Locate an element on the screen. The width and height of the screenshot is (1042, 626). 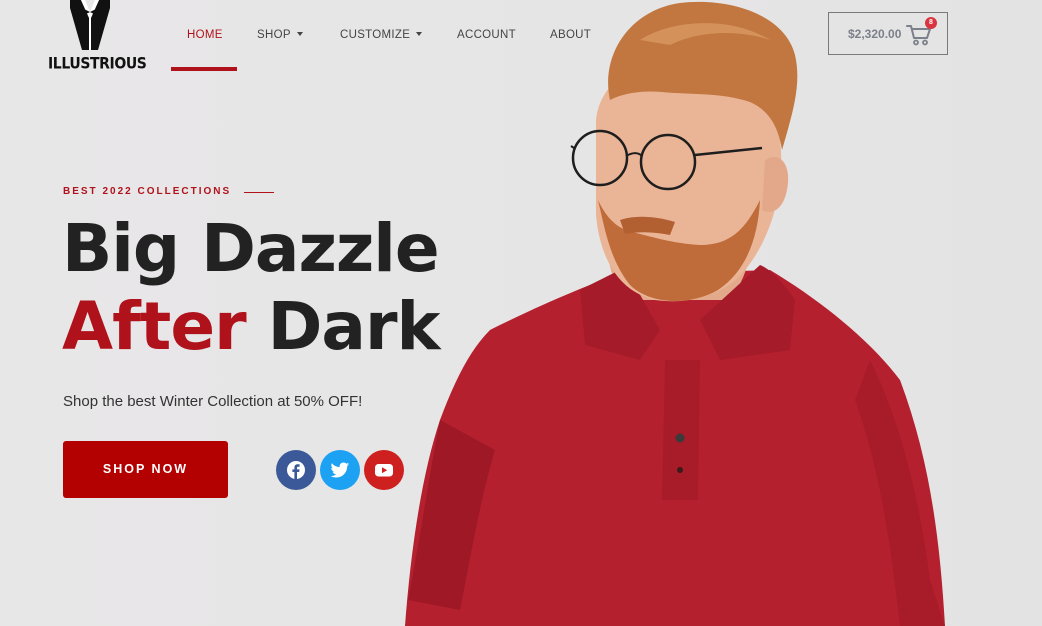
brand-name: ILLUSTRIOUS is located at coordinates (97, 64).